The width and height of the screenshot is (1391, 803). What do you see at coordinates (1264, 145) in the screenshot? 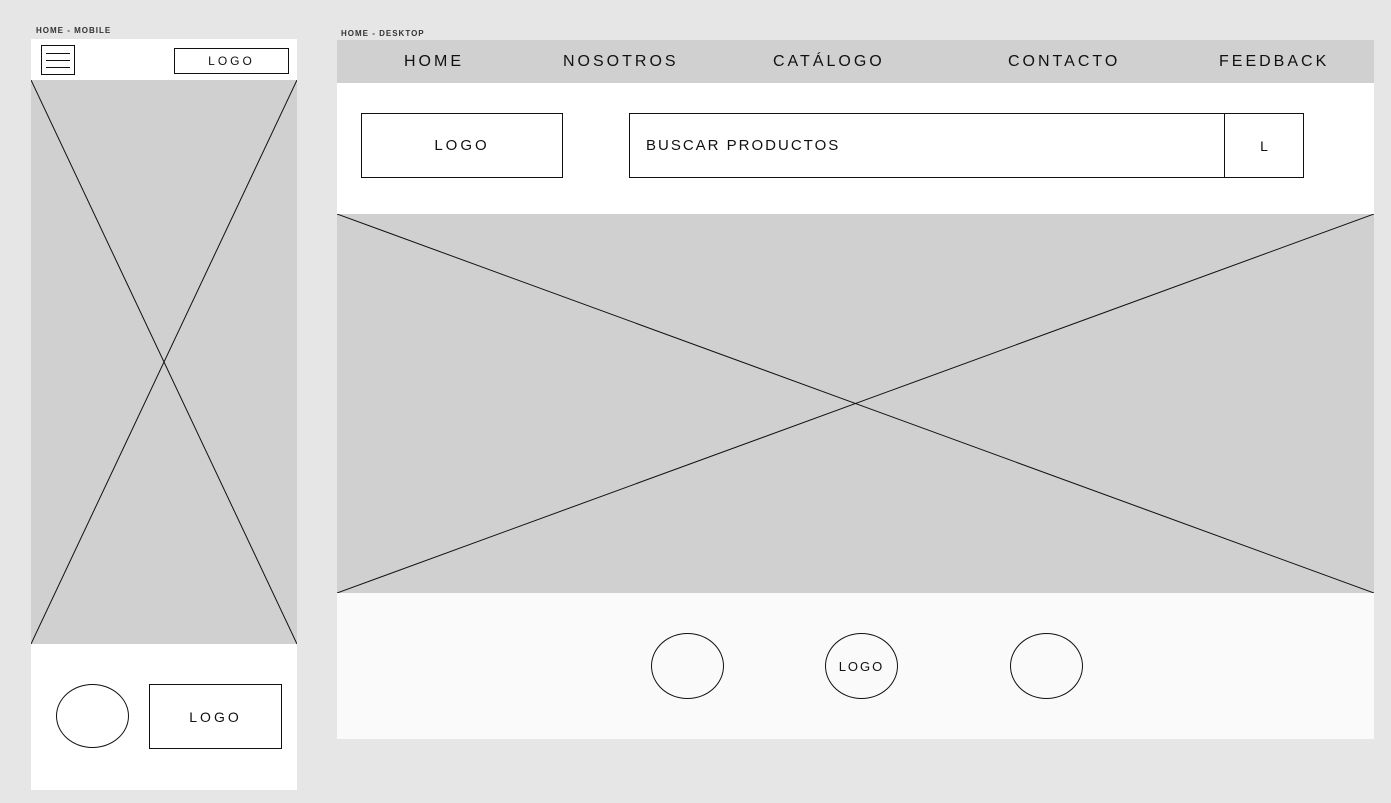
I see `search-button: L` at bounding box center [1264, 145].